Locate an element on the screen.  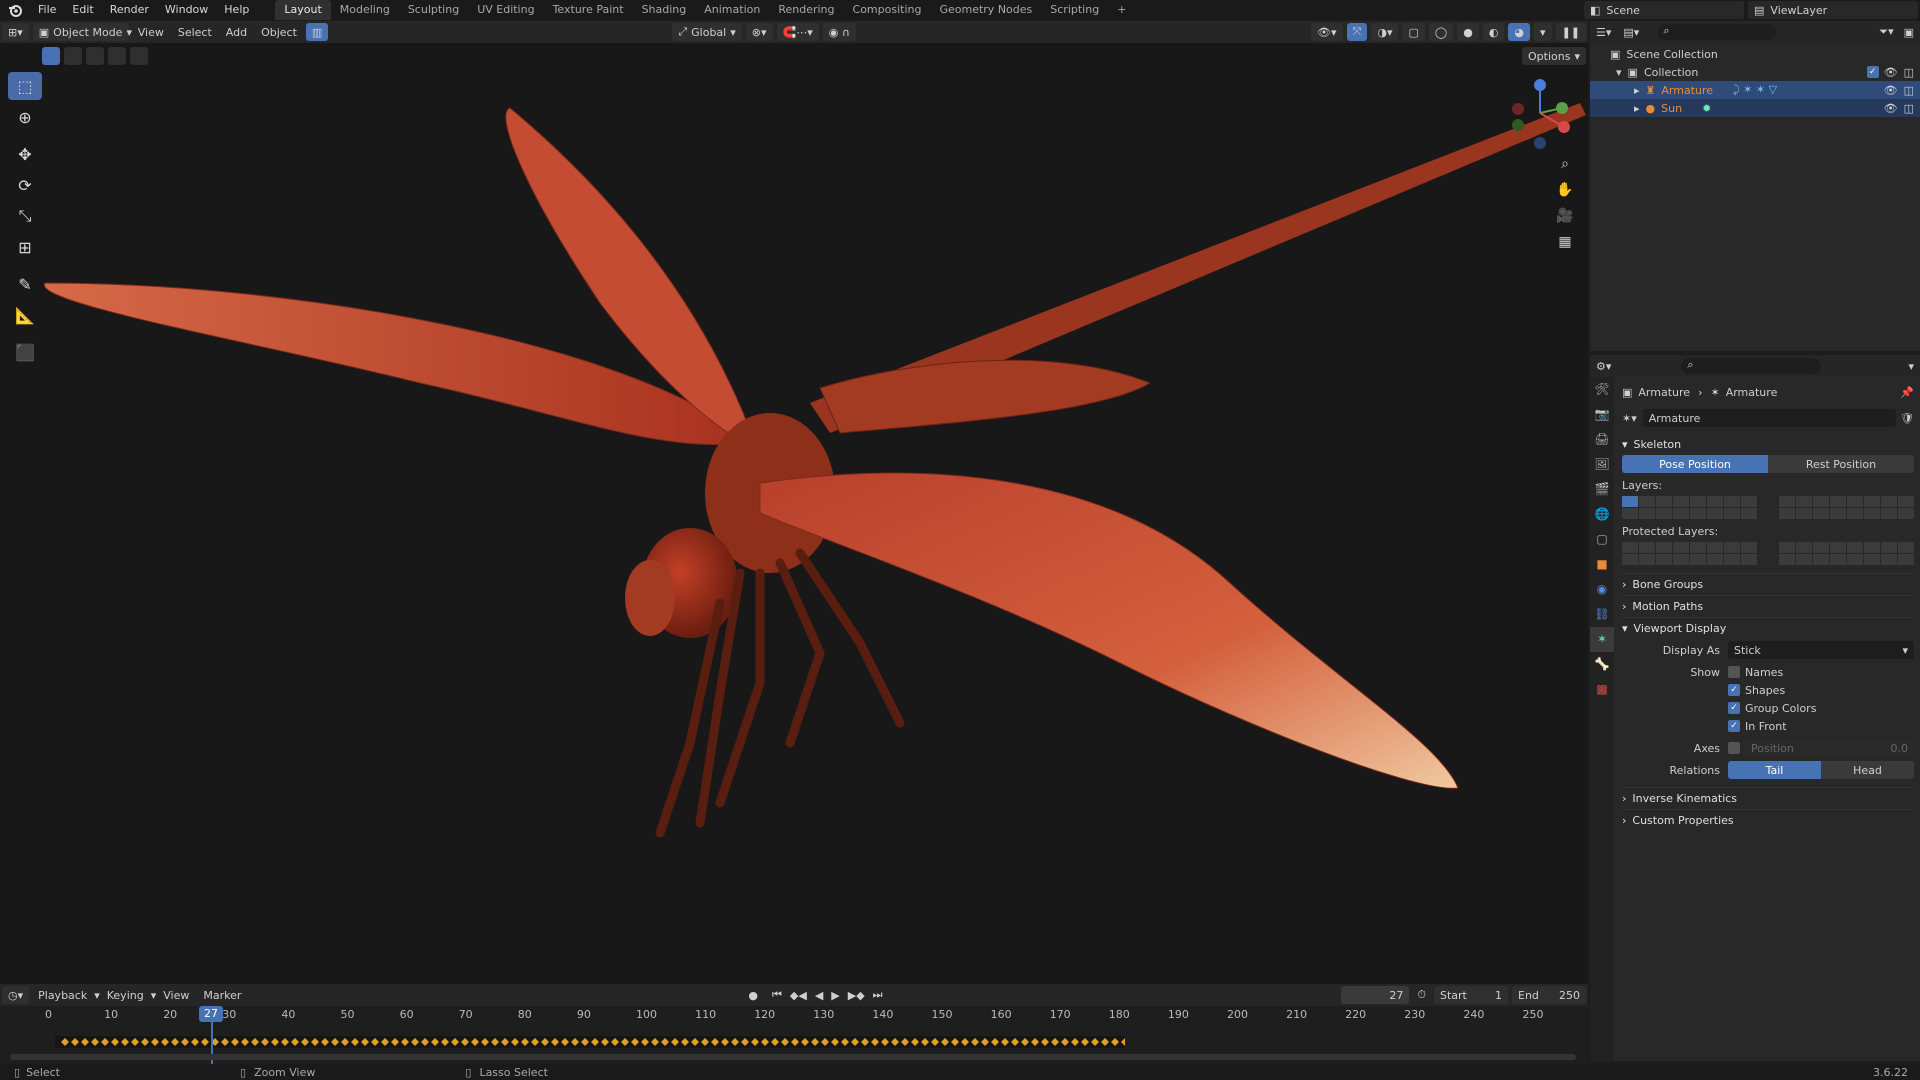
sun-data-icon: ✹ is located at coordinates (1706, 108).